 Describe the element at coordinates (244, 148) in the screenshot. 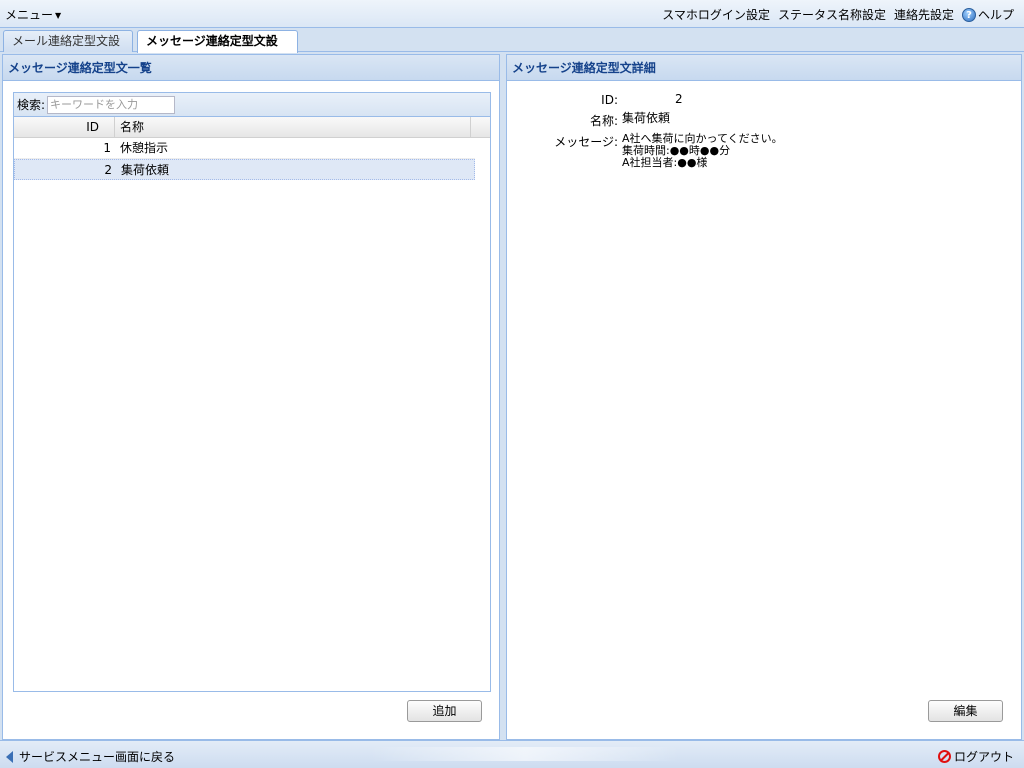

I see `table-row: 1 休憩指示` at that location.